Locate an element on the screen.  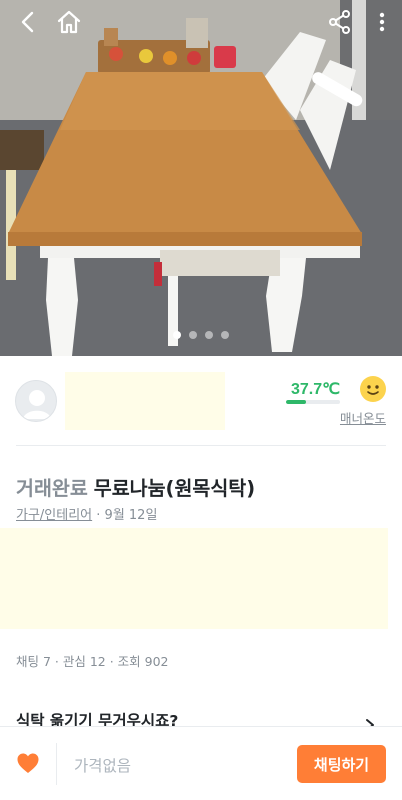
article-title: 거래완료 무료나눔(원목식탁) is located at coordinates (135, 486).